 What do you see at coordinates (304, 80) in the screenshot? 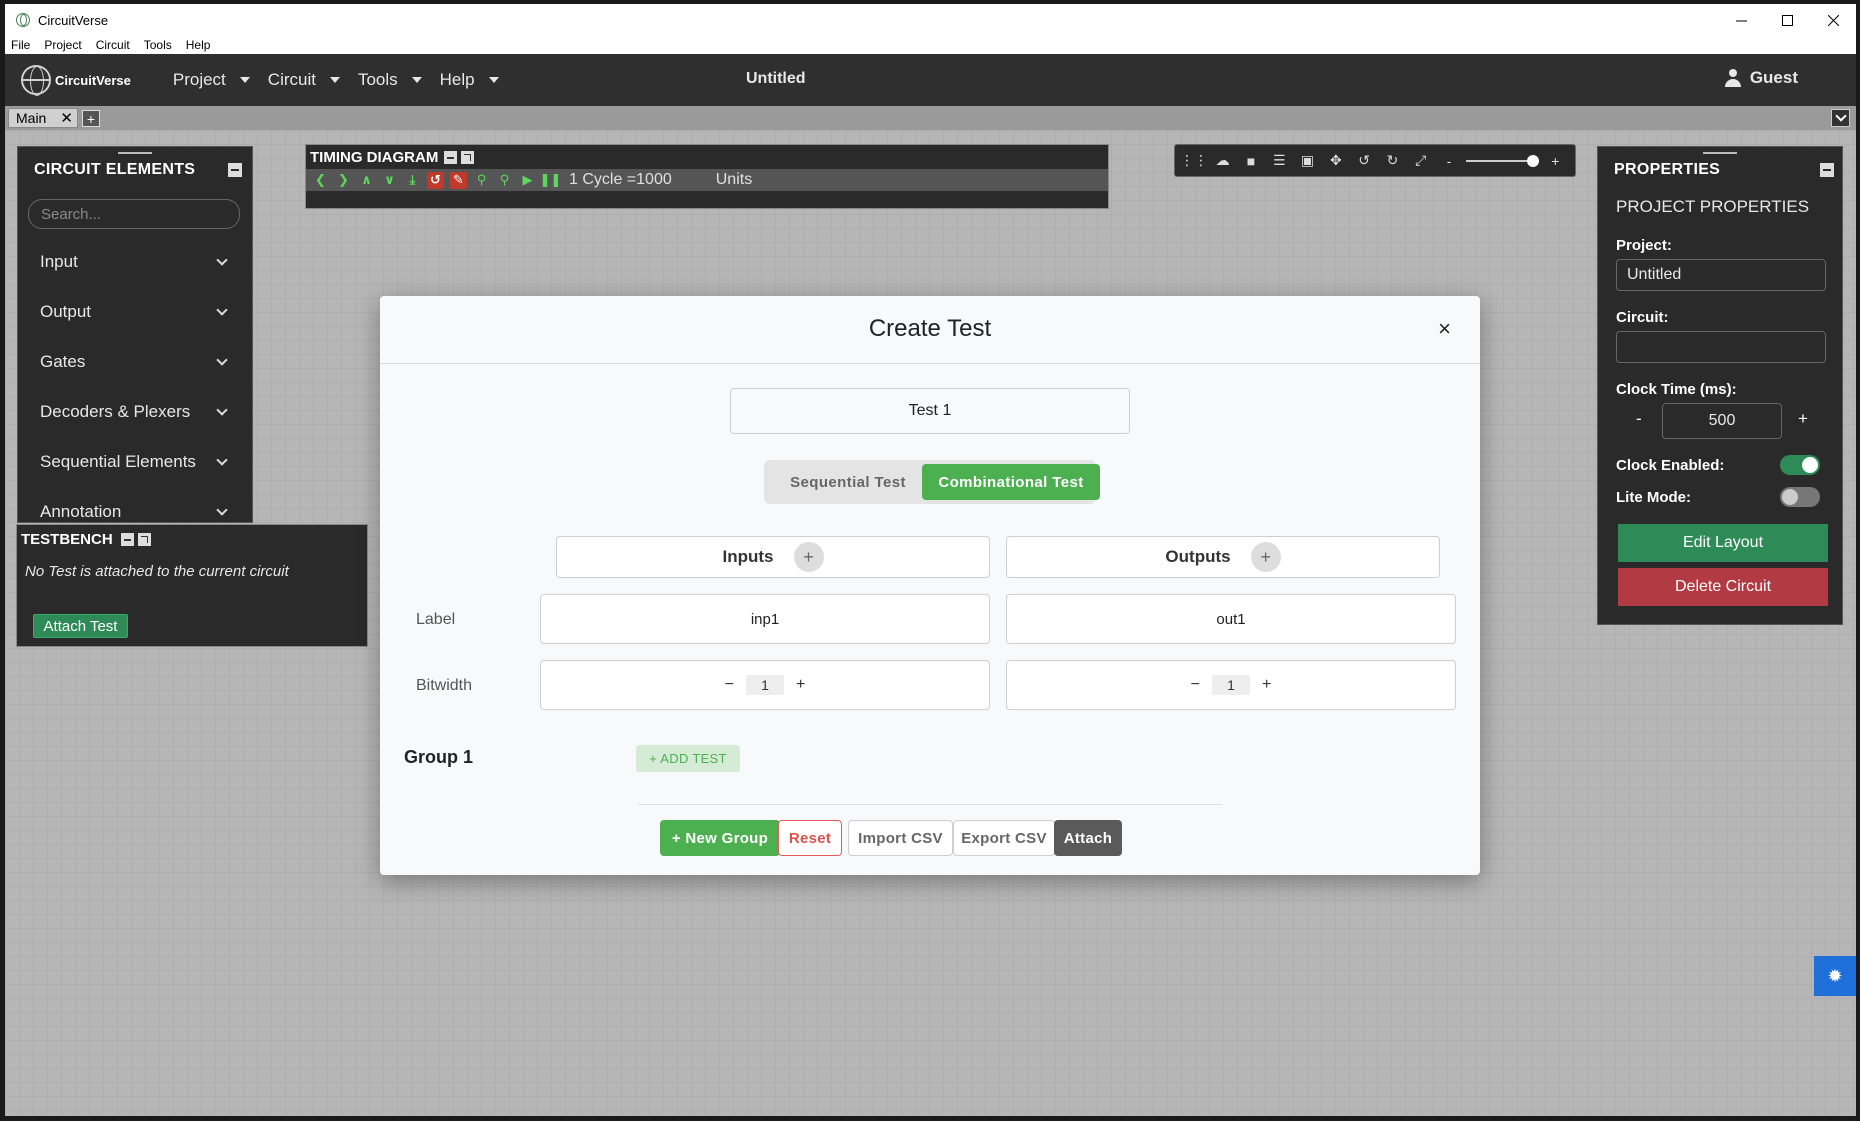
I see `nav-circuit: Circuit` at bounding box center [304, 80].